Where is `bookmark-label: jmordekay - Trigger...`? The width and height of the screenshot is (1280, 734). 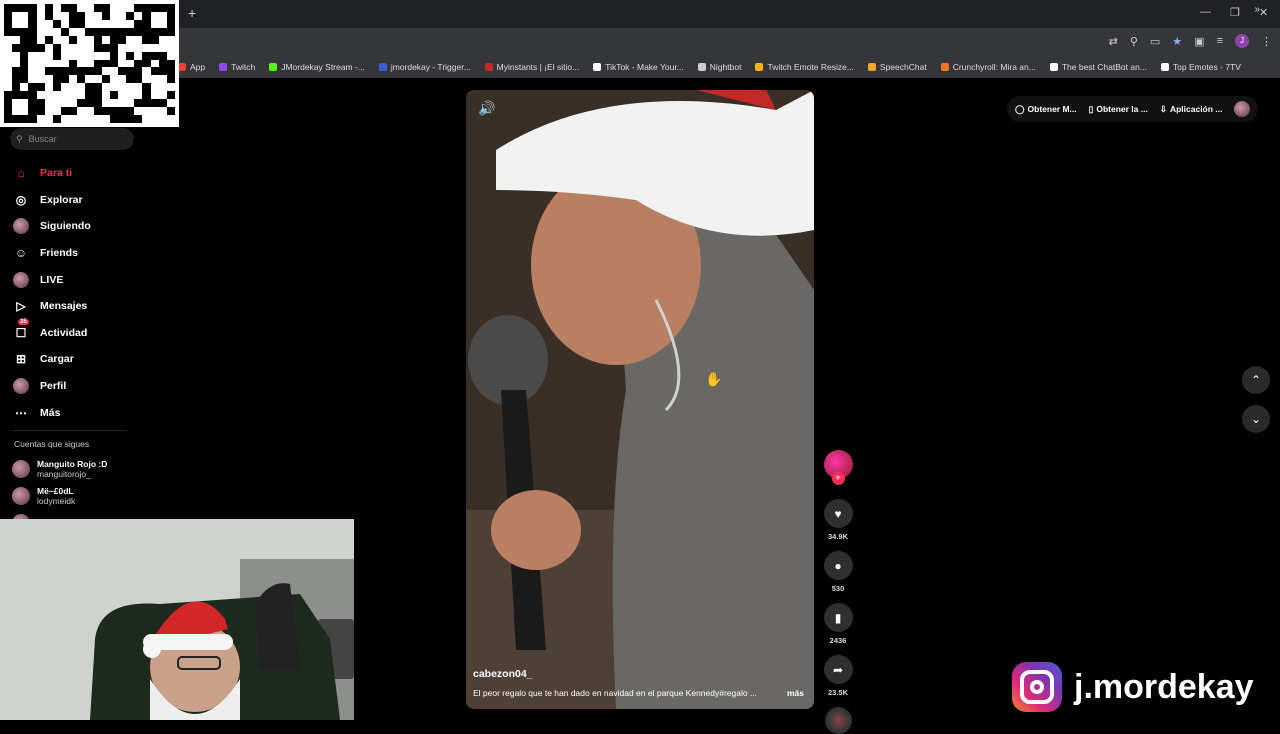 bookmark-label: jmordekay - Trigger... is located at coordinates (430, 67).